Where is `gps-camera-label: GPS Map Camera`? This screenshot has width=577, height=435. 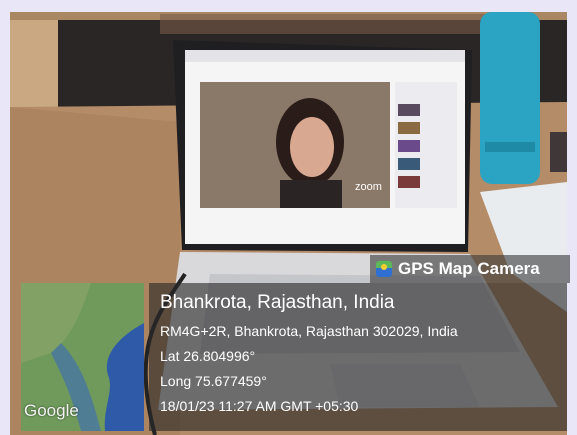 gps-camera-label: GPS Map Camera is located at coordinates (470, 269).